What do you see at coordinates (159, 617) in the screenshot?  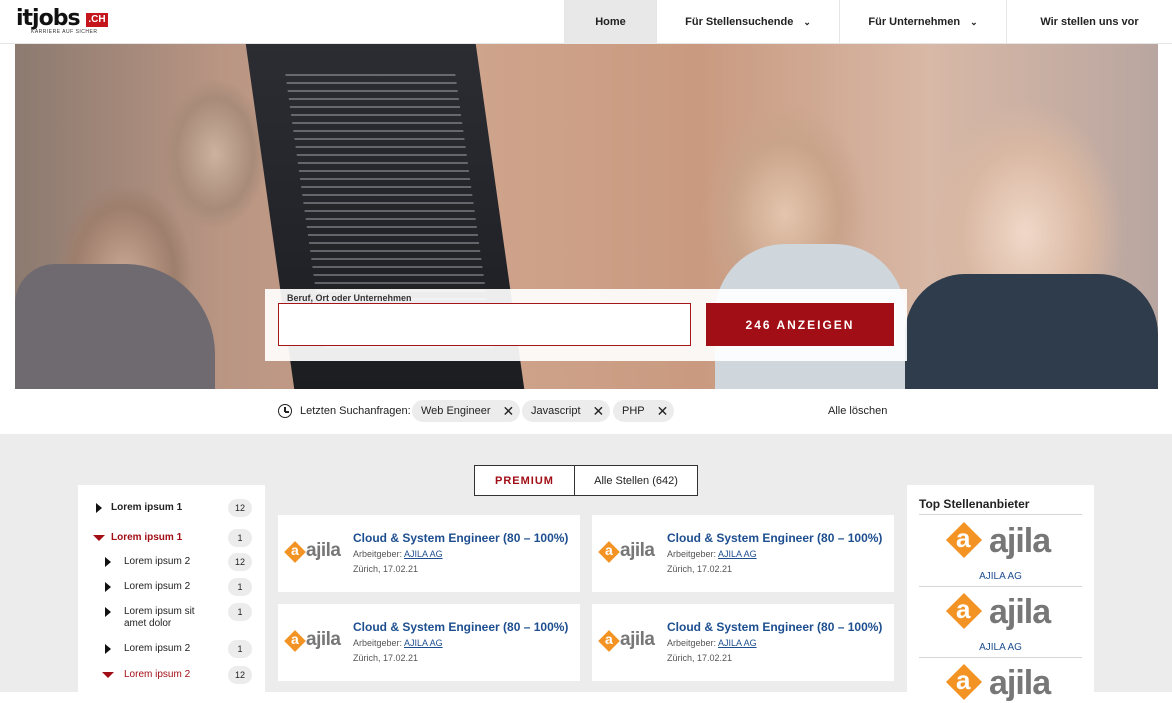 I see `subcategory-label: Lorem ipsum sit amet dolor` at bounding box center [159, 617].